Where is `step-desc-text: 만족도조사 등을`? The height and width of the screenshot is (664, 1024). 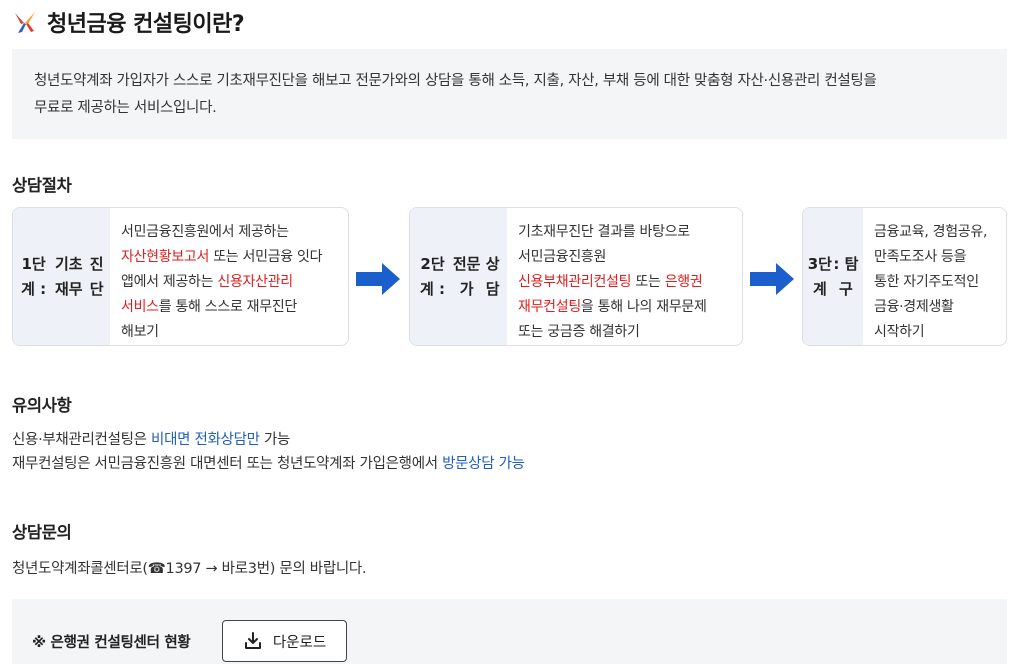
step-desc-text: 만족도조사 등을 is located at coordinates (920, 257).